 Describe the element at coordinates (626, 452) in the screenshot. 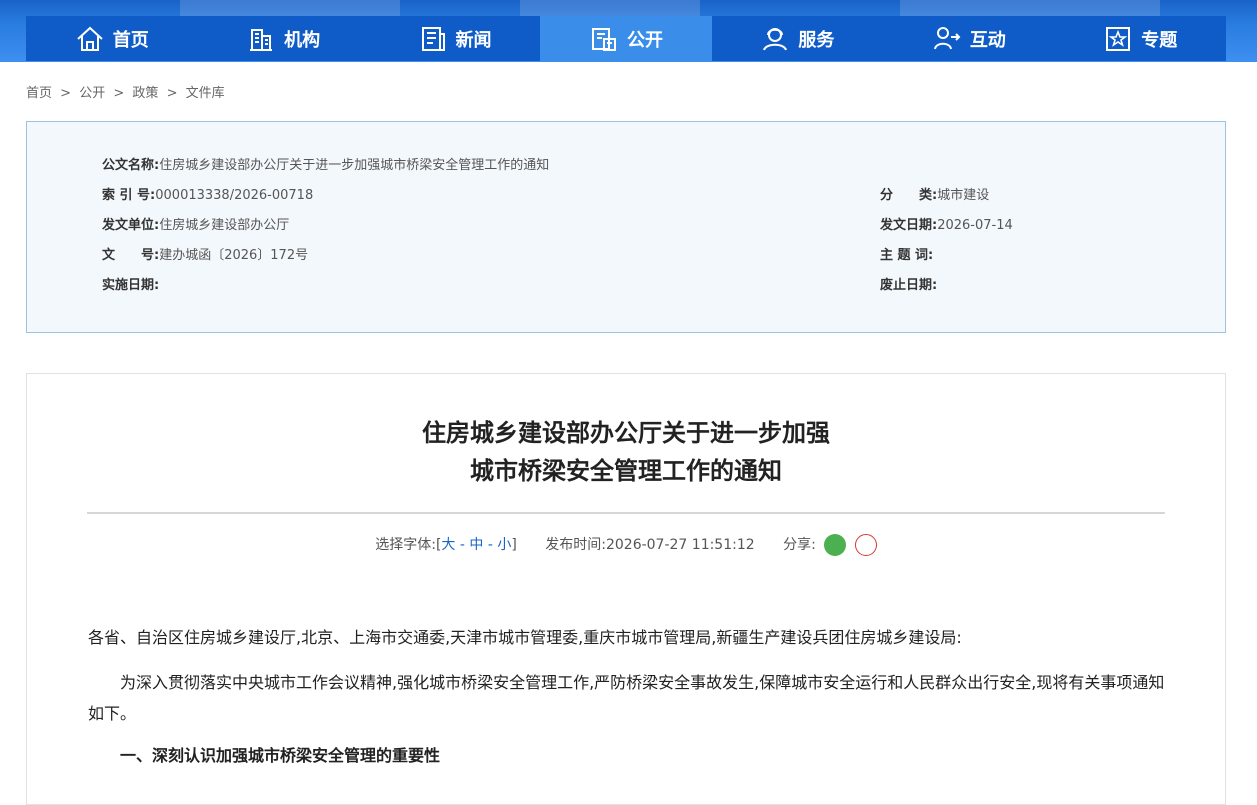

I see `page-title: 住房城乡建设部办公厅关于进一步加强 城市桥梁安全管理工作的通知` at that location.